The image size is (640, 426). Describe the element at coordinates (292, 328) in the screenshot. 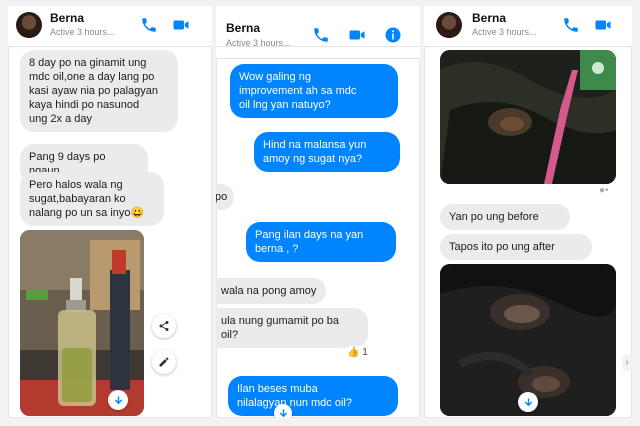

I see `message-incoming: ula nung gumamit po ba oil?` at that location.